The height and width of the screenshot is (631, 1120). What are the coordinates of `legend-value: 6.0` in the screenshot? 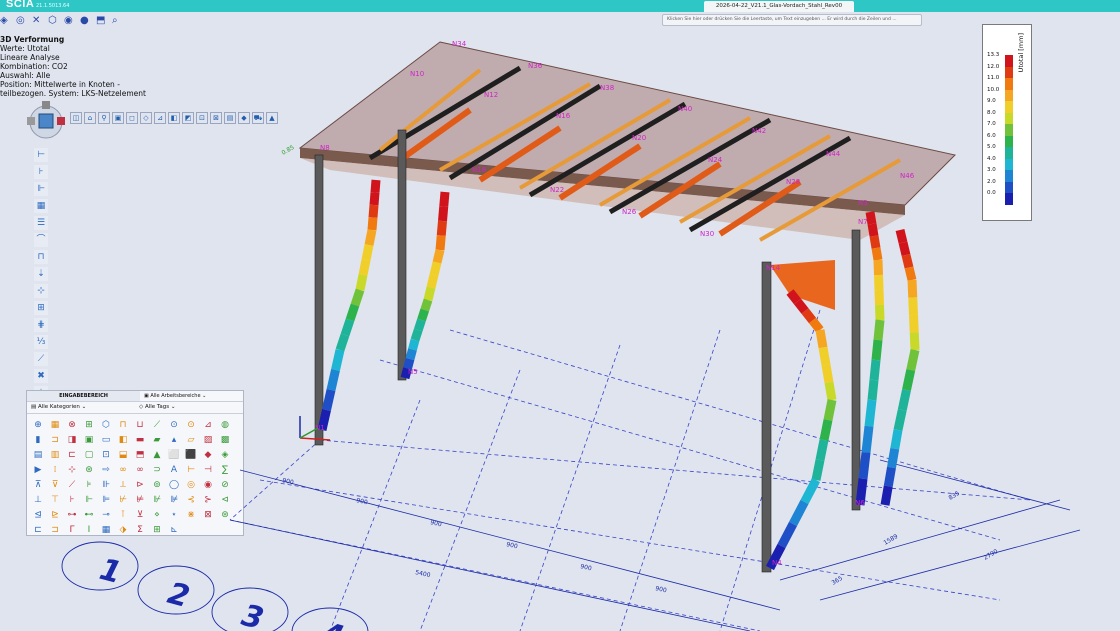 It's located at (991, 135).